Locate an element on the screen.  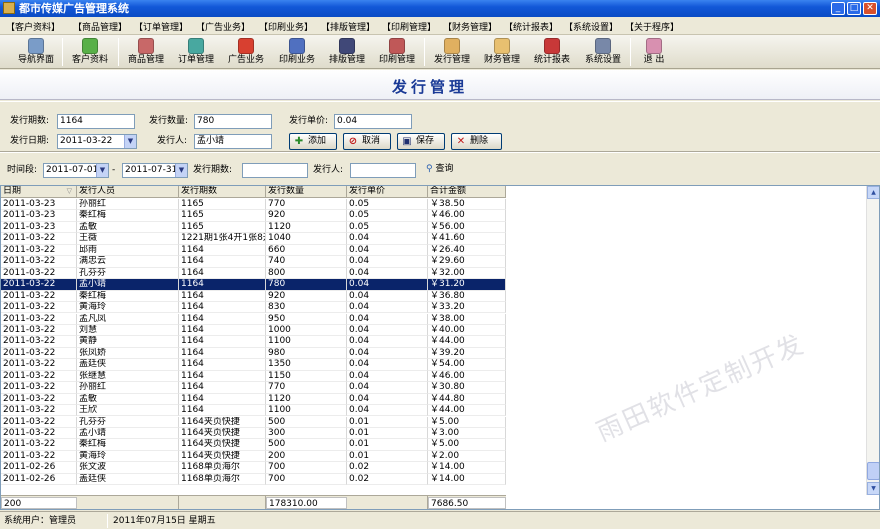
distribution-button: 发行管理 is located at coordinates (452, 52).